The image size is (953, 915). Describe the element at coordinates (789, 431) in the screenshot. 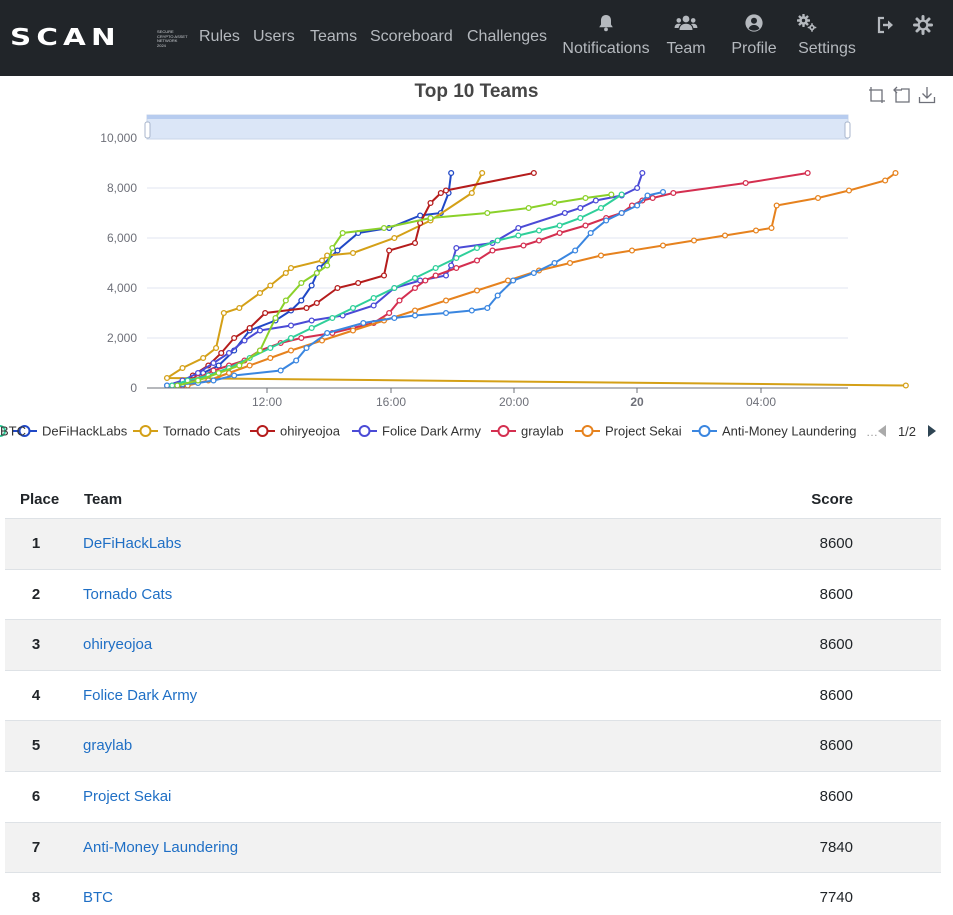

I see `legend-item-label: Anti-Money Laundering` at that location.